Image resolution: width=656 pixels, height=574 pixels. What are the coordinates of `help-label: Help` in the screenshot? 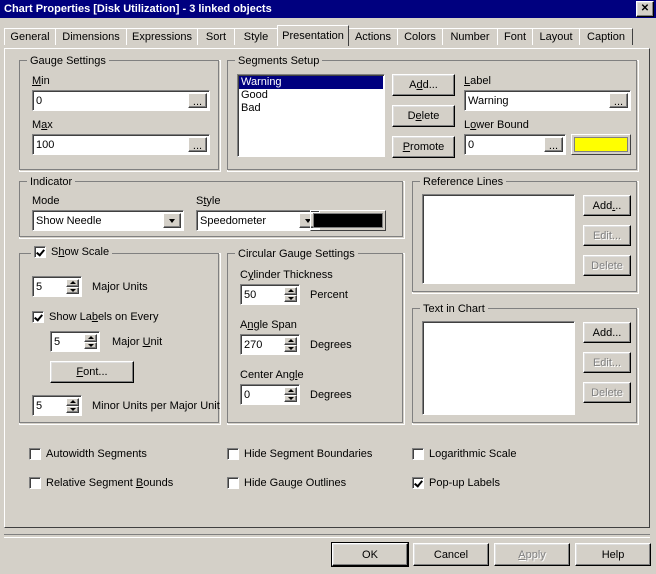 It's located at (613, 554).